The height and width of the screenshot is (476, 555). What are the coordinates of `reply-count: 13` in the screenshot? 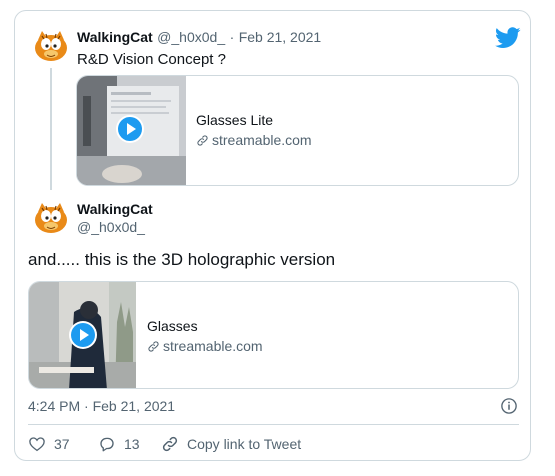 It's located at (132, 444).